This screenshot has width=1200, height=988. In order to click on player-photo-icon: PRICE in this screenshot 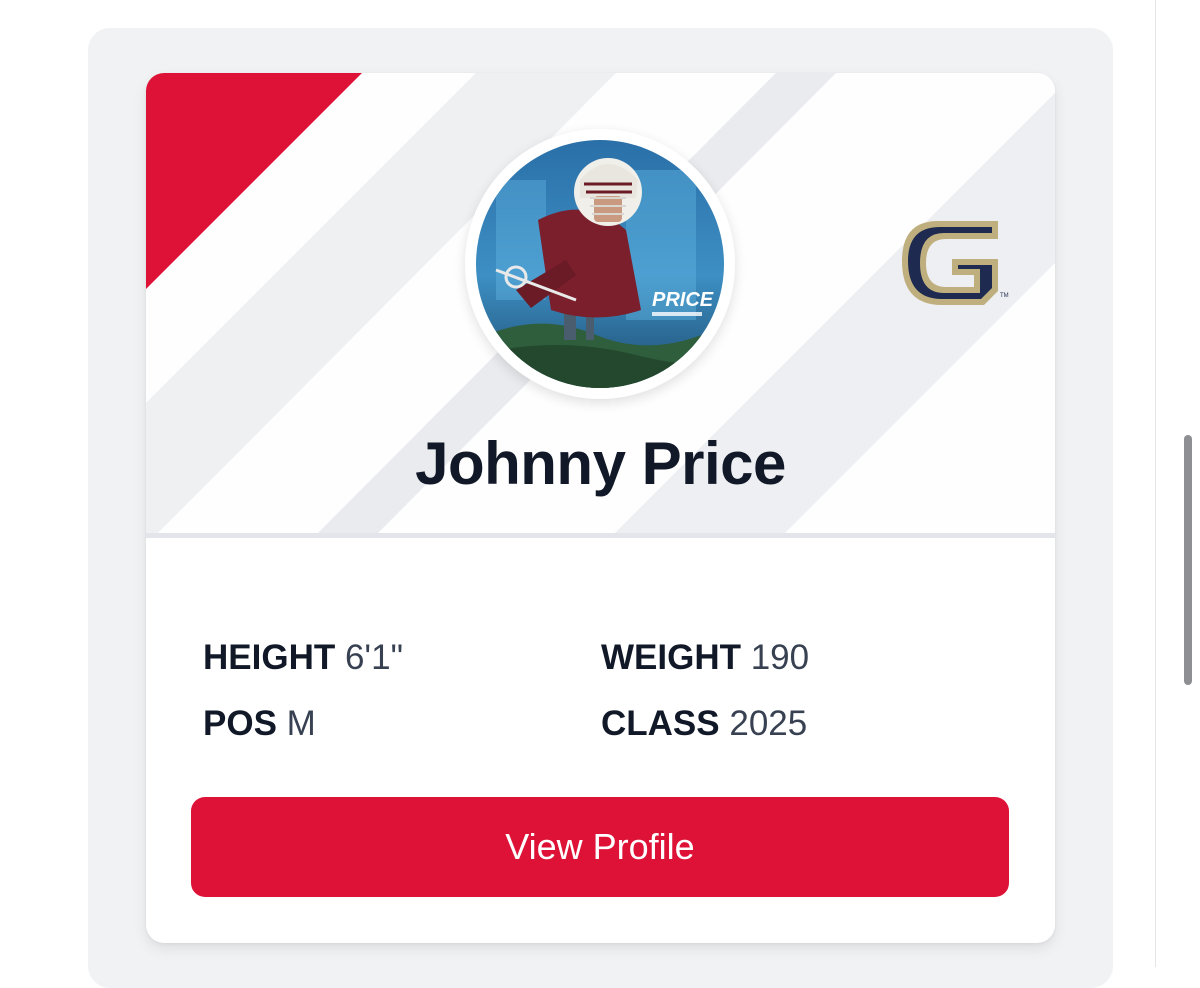, I will do `click(600, 264)`.